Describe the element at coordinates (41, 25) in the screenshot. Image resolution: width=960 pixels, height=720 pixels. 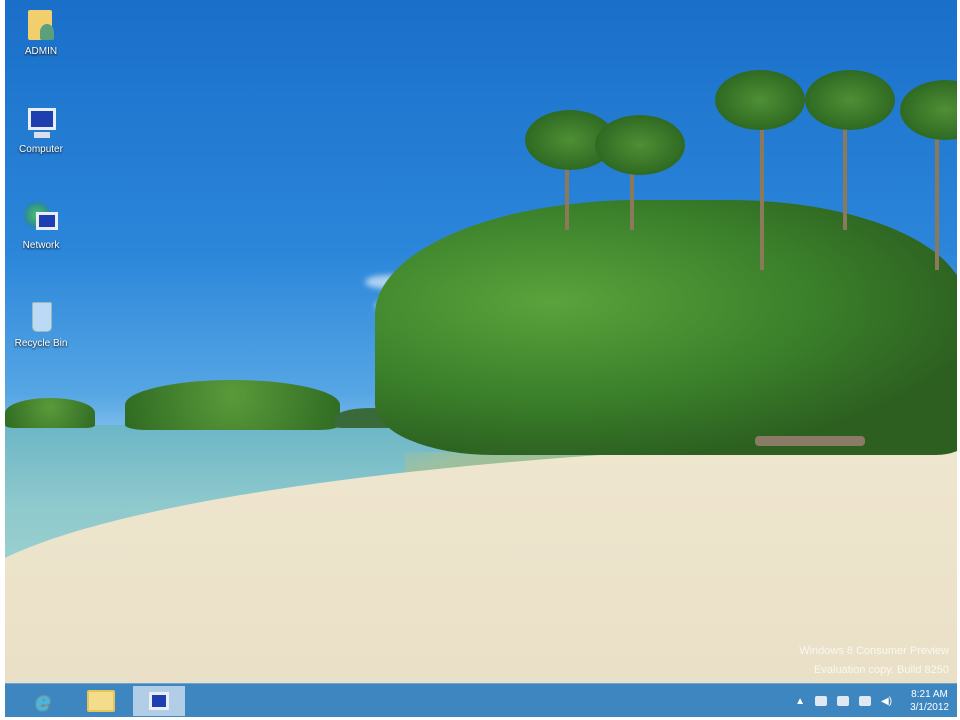
I see `user-folder-icon` at that location.